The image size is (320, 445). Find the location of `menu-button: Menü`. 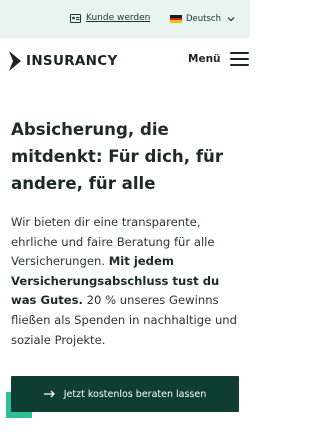

menu-button: Menü is located at coordinates (218, 59).